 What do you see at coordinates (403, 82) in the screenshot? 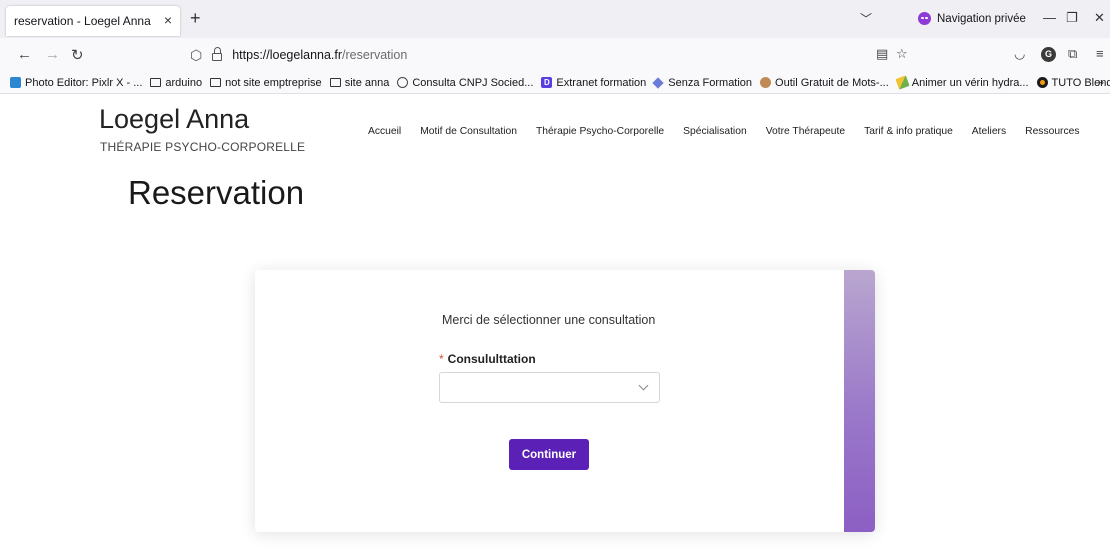
I see `globe-icon` at bounding box center [403, 82].